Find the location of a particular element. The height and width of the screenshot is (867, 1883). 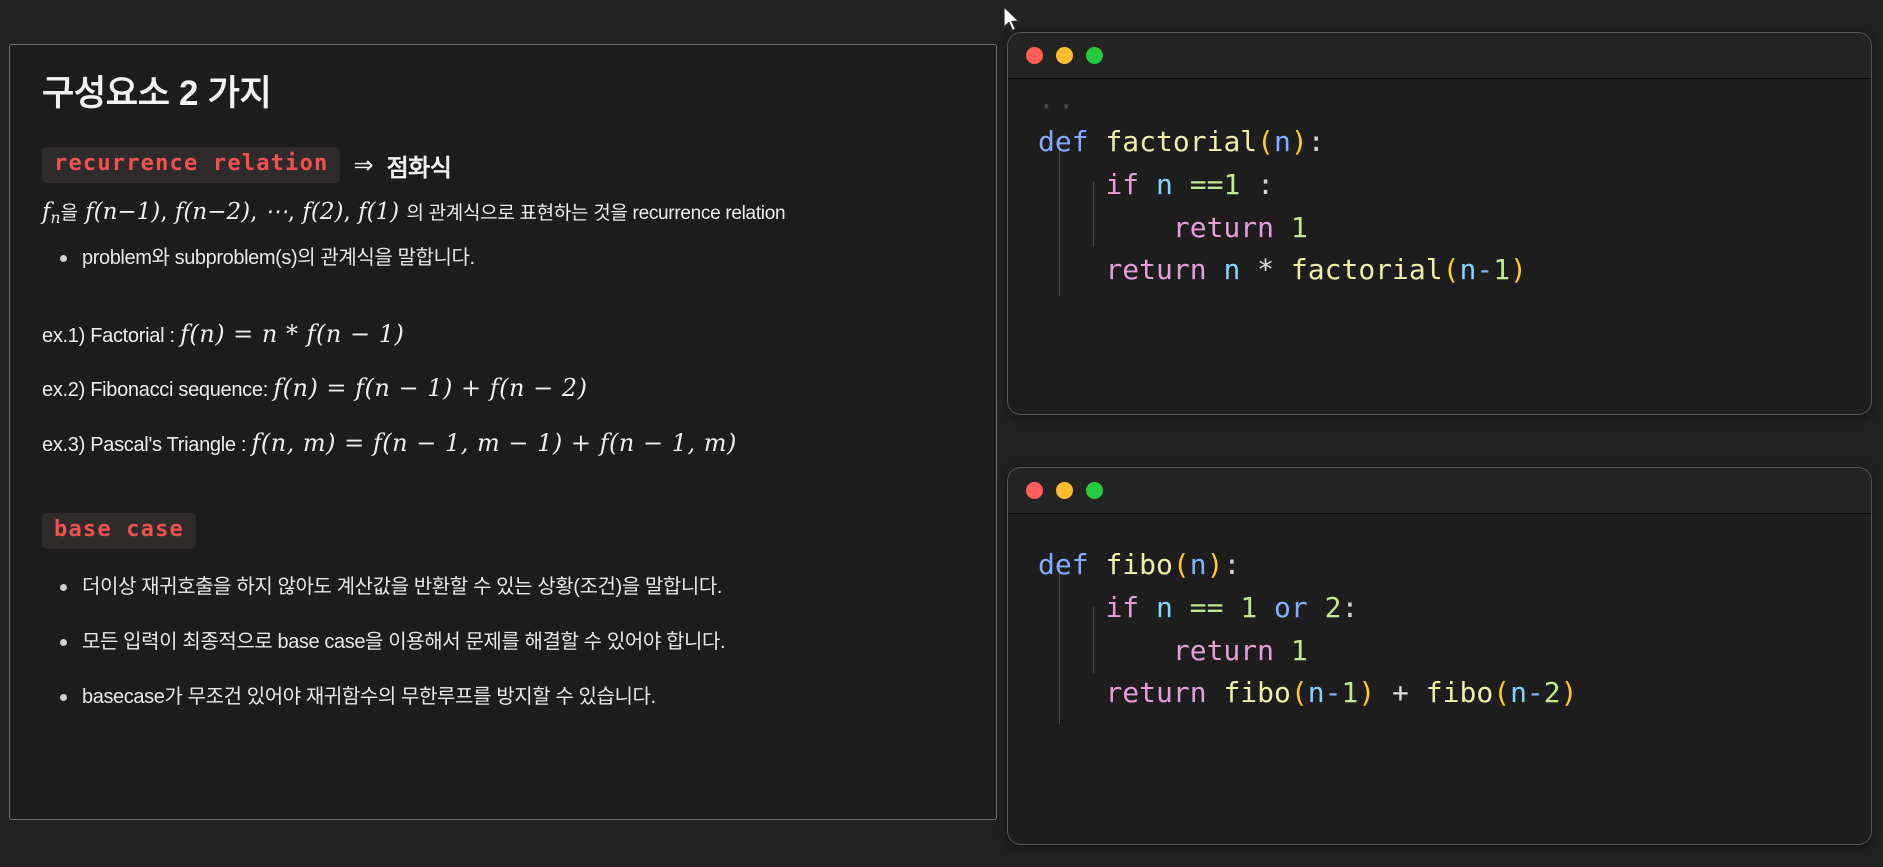

math-definition-tail: 의 관계식으로 표현하는 것을 recurrence relation is located at coordinates (596, 214).